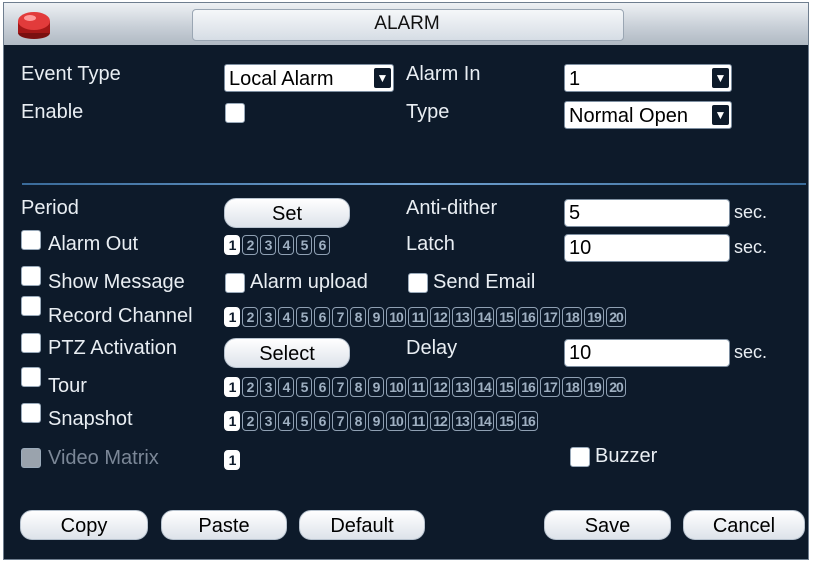 This screenshot has height=564, width=814. Describe the element at coordinates (647, 248) in the screenshot. I see `latch-input: 10` at that location.